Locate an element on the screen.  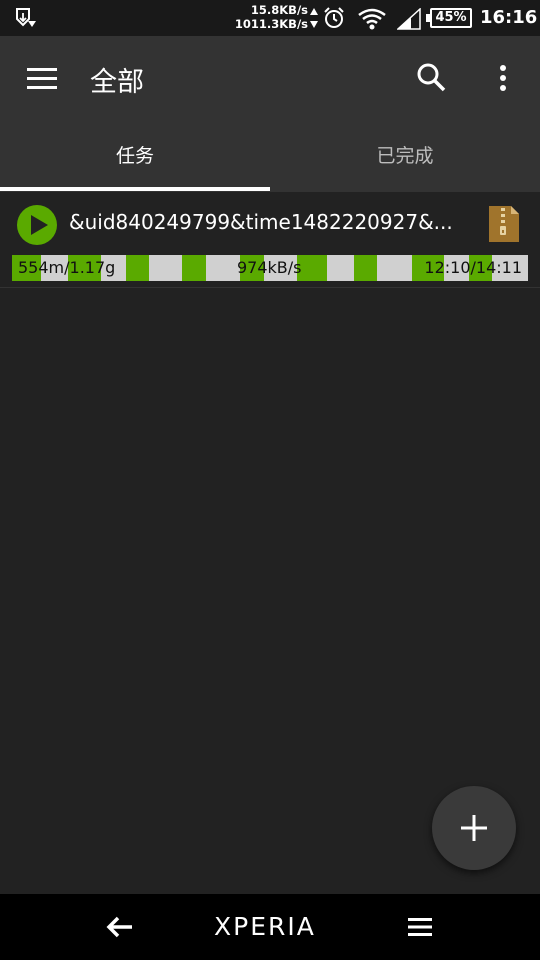
play-icon is located at coordinates (37, 225).